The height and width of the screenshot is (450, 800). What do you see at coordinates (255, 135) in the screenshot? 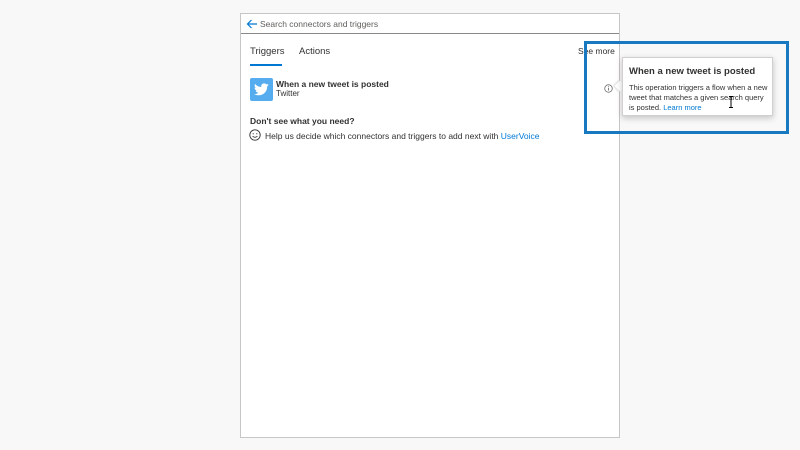
I see `smiley-icon` at bounding box center [255, 135].